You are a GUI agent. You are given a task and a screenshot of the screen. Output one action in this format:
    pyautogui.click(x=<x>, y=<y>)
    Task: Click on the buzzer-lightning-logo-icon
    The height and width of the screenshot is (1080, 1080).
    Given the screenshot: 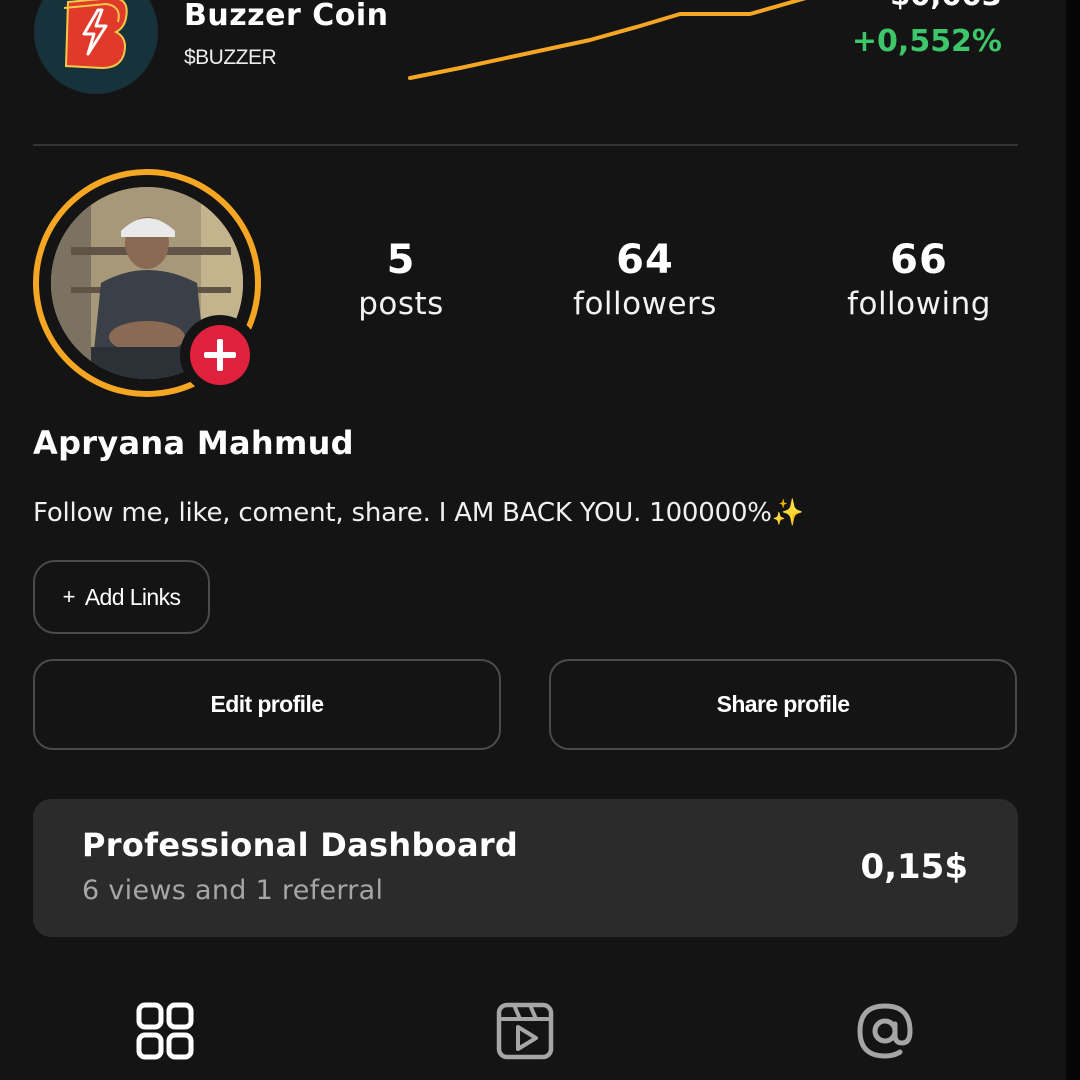 What is the action you would take?
    pyautogui.click(x=96, y=47)
    